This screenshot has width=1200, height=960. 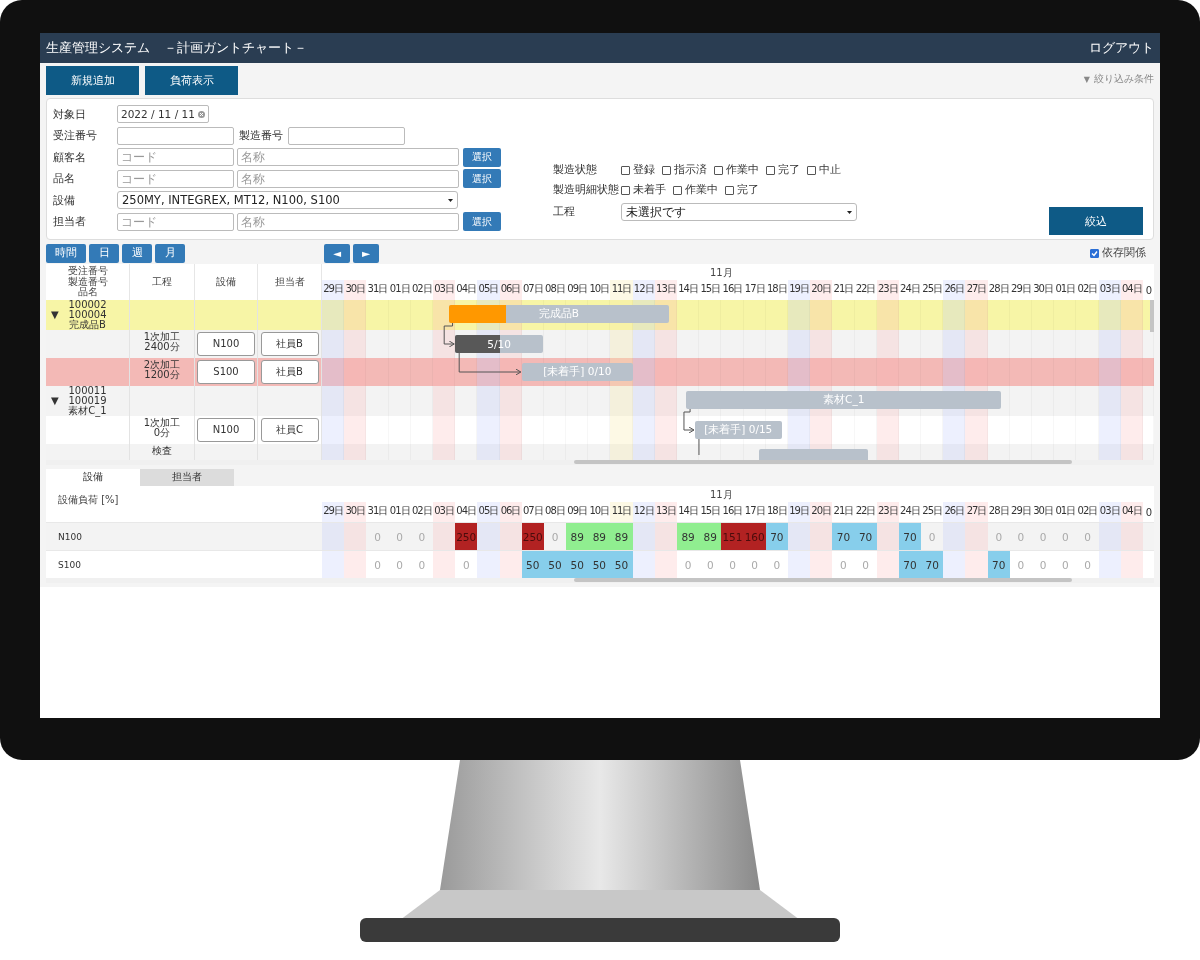 I want to click on field-label: 製造明細状態, so click(x=585, y=190).